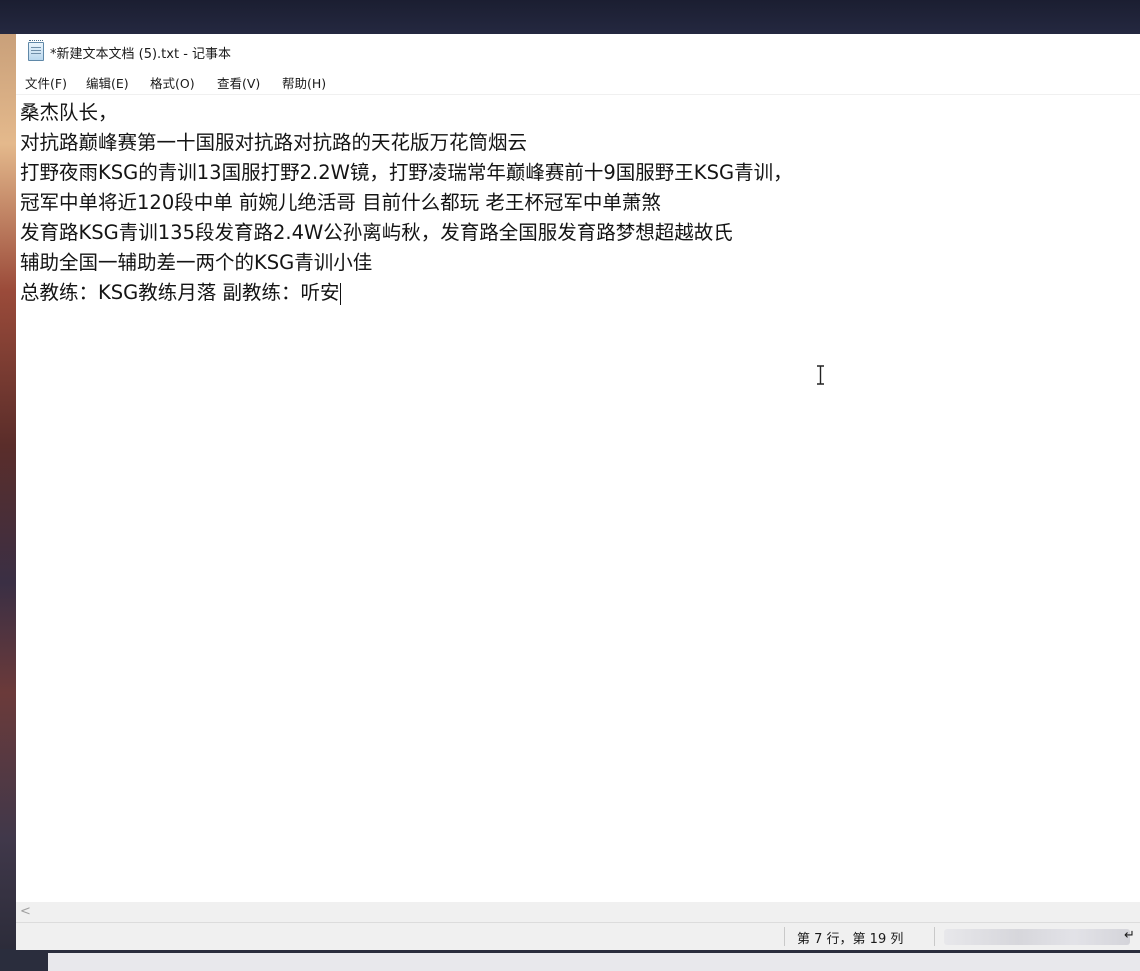 Image resolution: width=1140 pixels, height=971 pixels. Describe the element at coordinates (570, 17) in the screenshot. I see `desktop-top-strip` at that location.